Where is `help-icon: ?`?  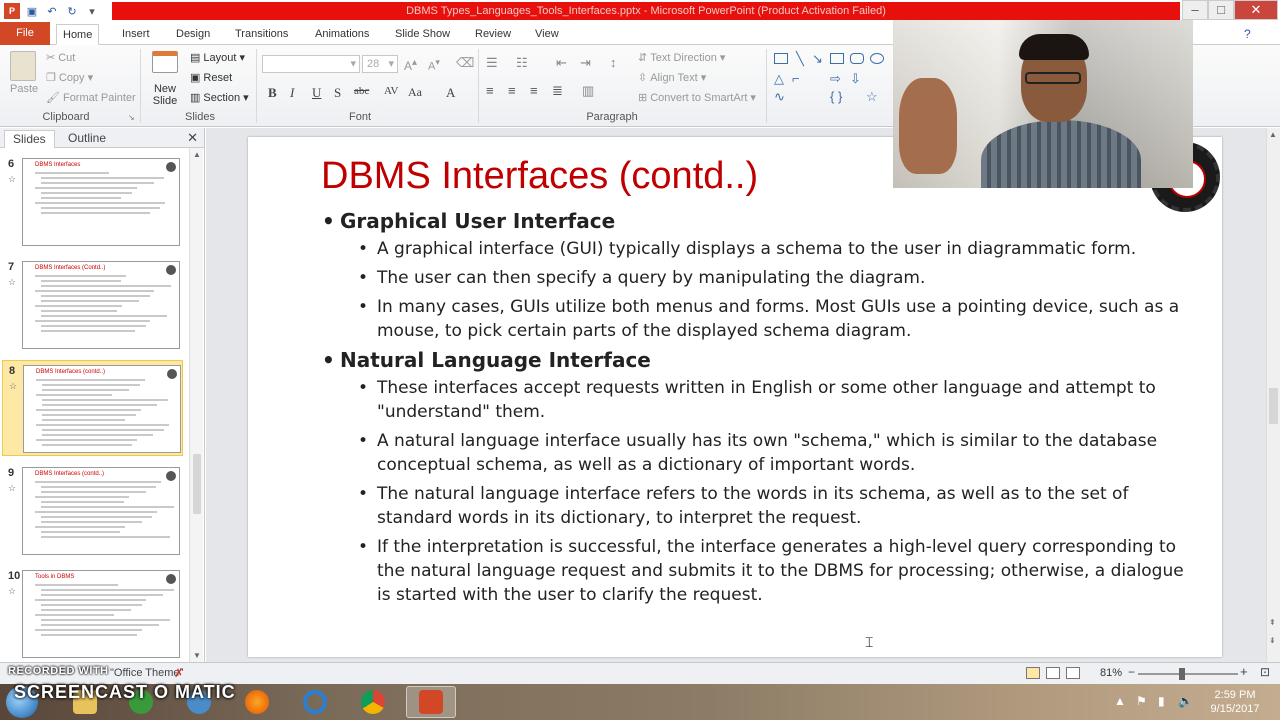
help-icon: ? is located at coordinates (1247, 34).